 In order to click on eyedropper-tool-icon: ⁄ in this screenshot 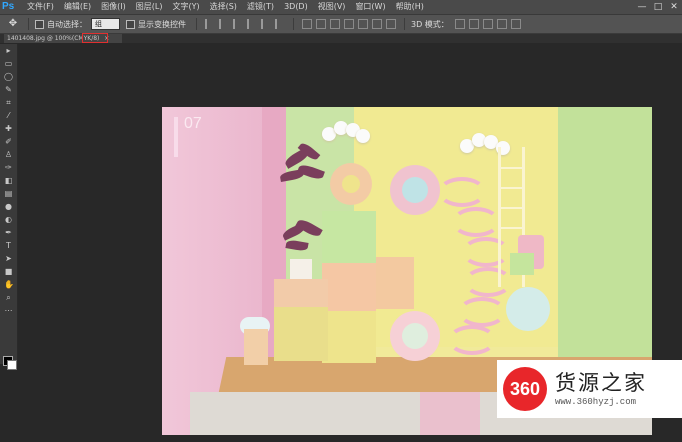, I will do `click(8, 115)`.